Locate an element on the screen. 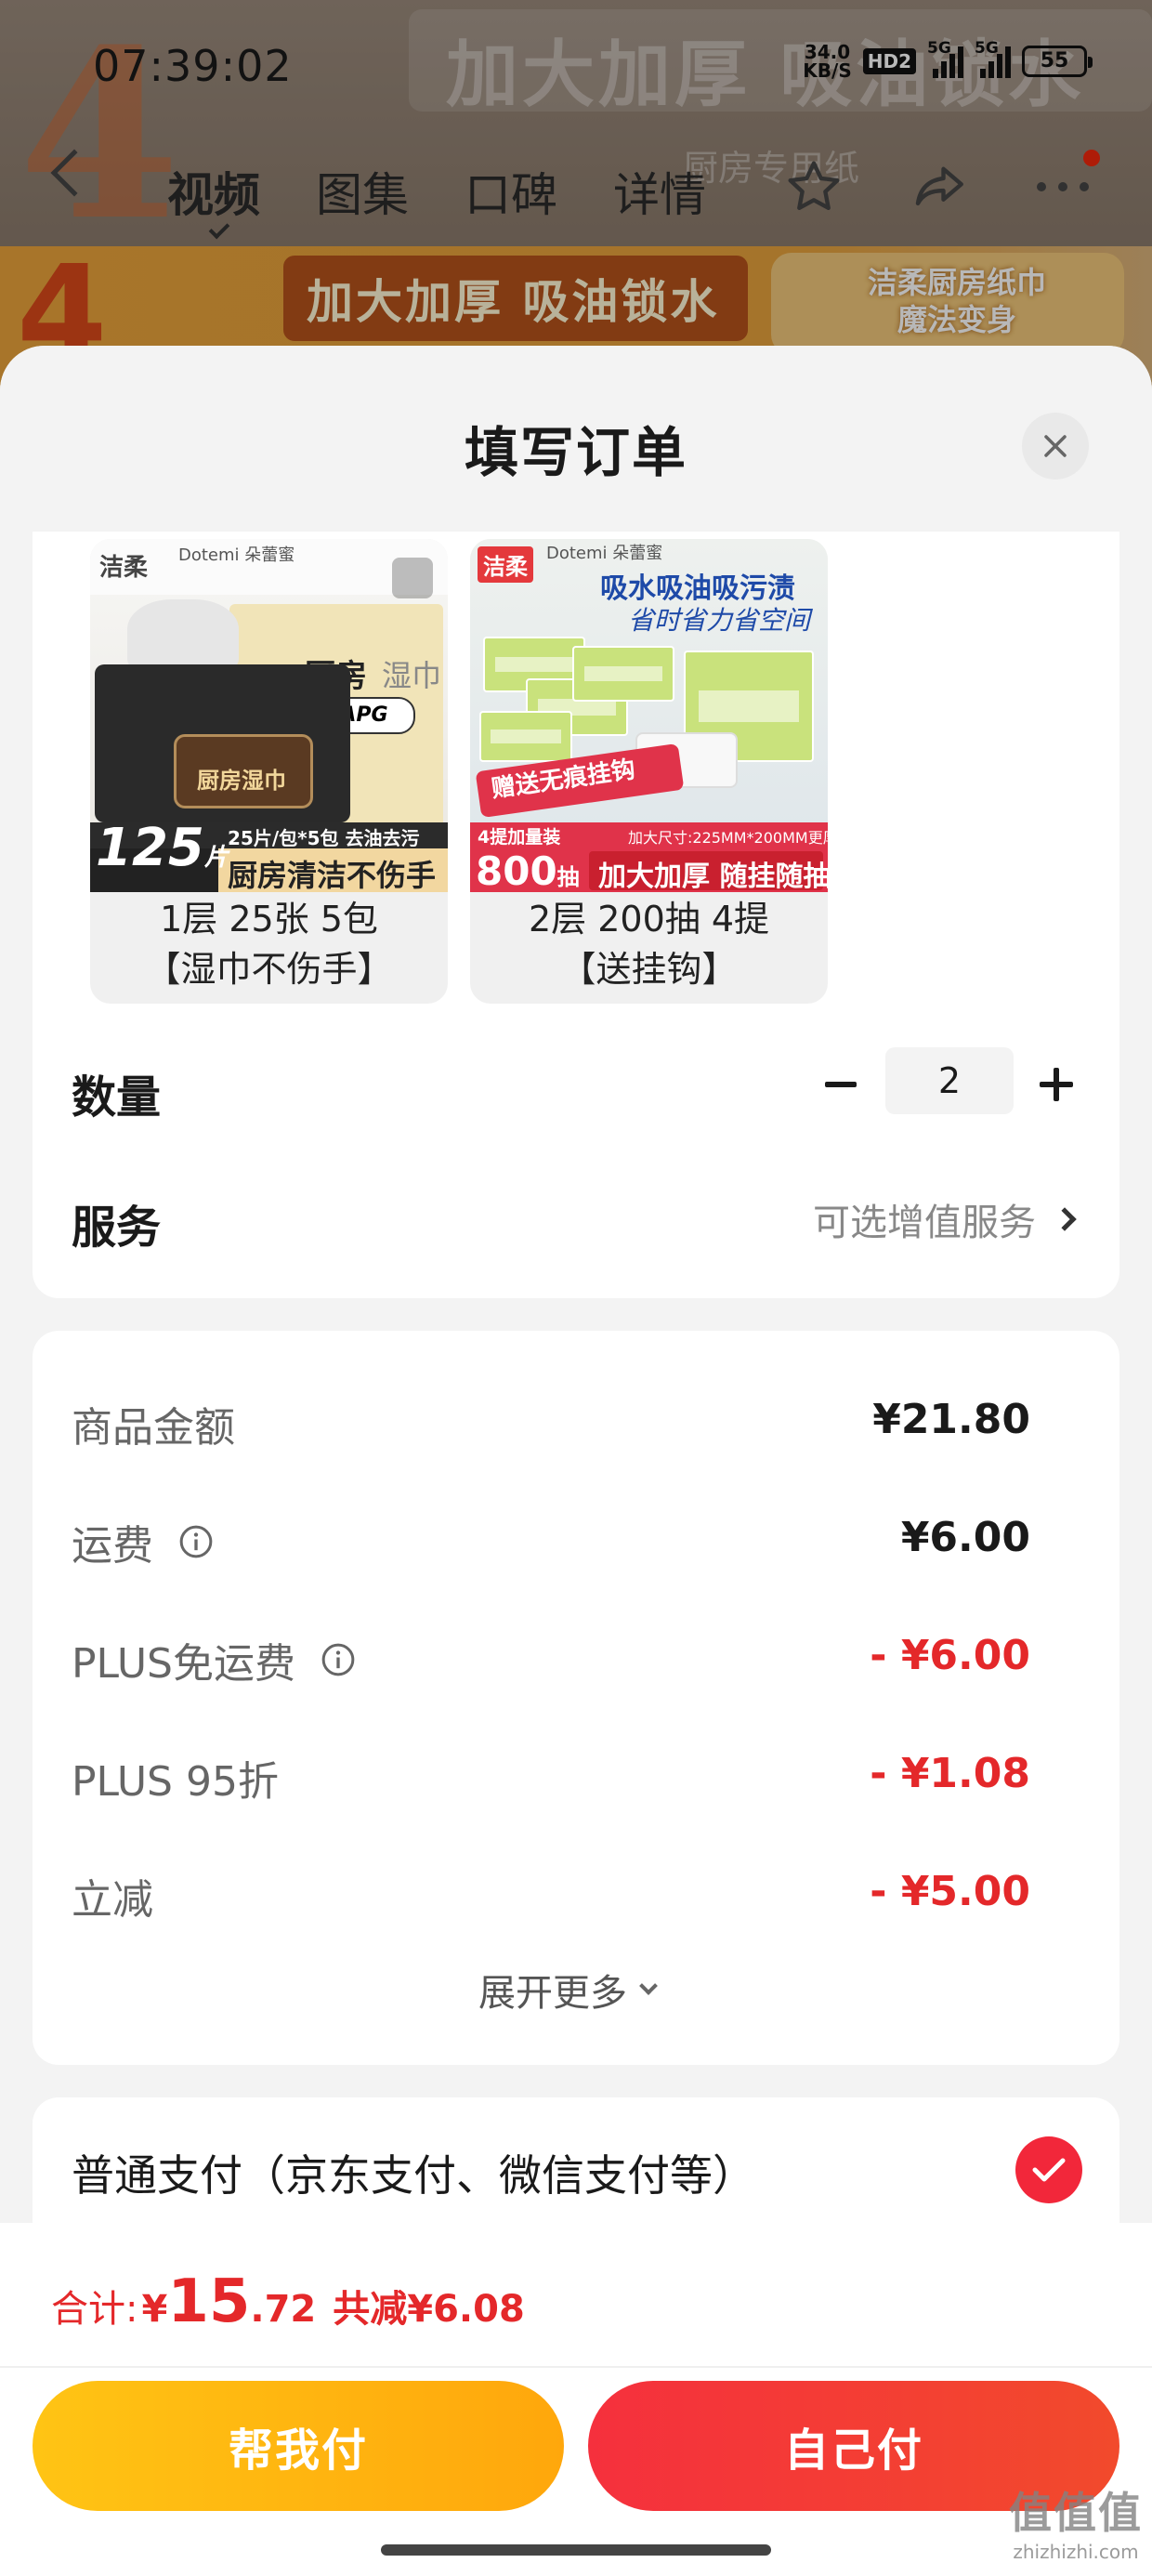 The image size is (1152, 2576). price-value: - ¥5.00 is located at coordinates (950, 1891).